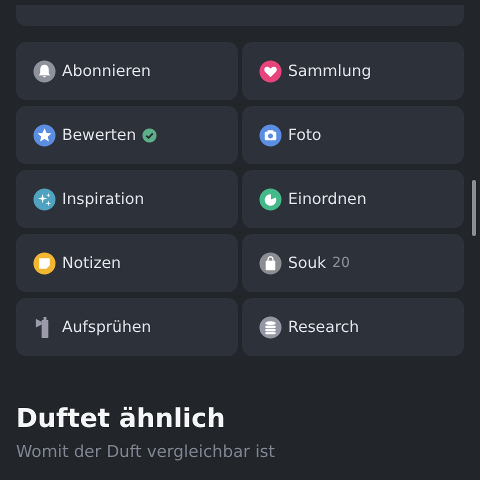  What do you see at coordinates (127, 135) in the screenshot?
I see `action-button: Bewerten` at bounding box center [127, 135].